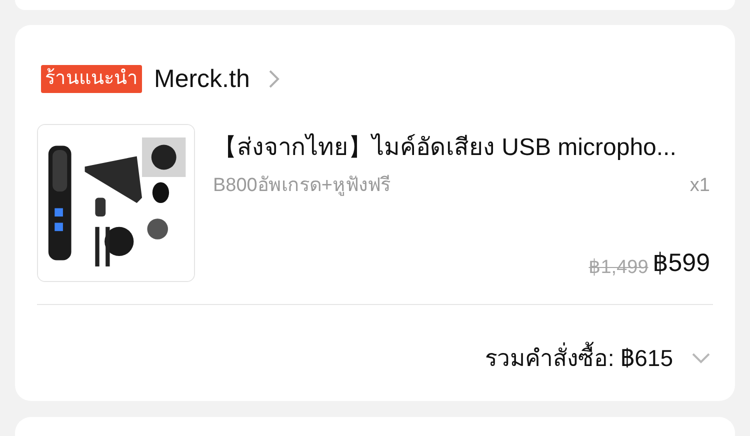 This screenshot has height=436, width=750. I want to click on chevron-down-icon, so click(701, 358).